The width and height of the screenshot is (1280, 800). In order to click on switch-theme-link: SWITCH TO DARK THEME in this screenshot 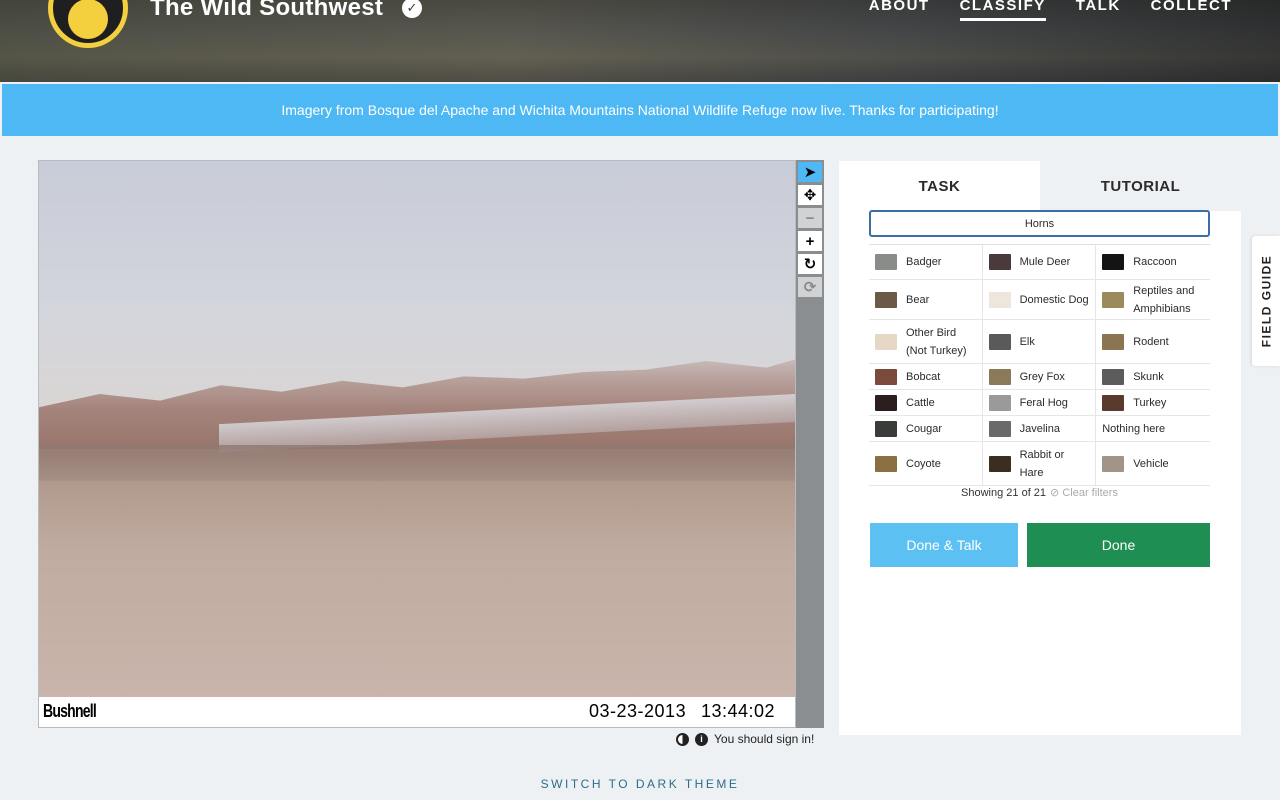, I will do `click(640, 784)`.